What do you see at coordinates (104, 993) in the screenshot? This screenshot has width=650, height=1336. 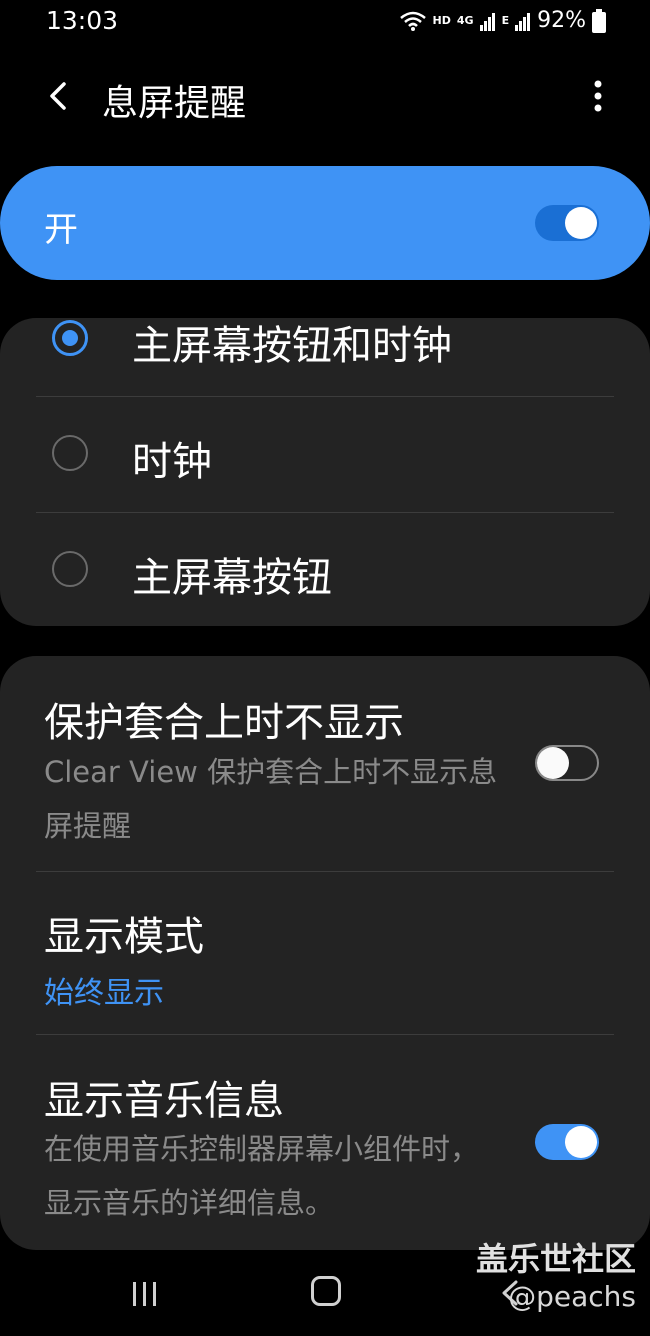 I see `setting-value: 始终显示` at bounding box center [104, 993].